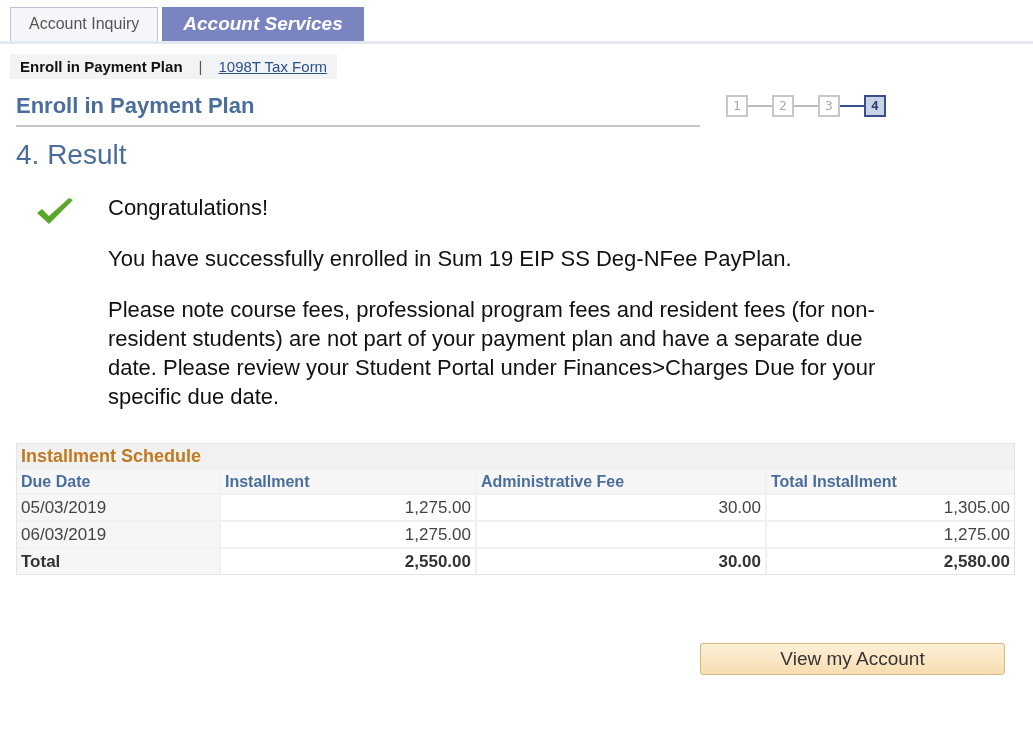  What do you see at coordinates (101, 66) in the screenshot?
I see `subnav-link: Enroll in Payment Plan` at bounding box center [101, 66].